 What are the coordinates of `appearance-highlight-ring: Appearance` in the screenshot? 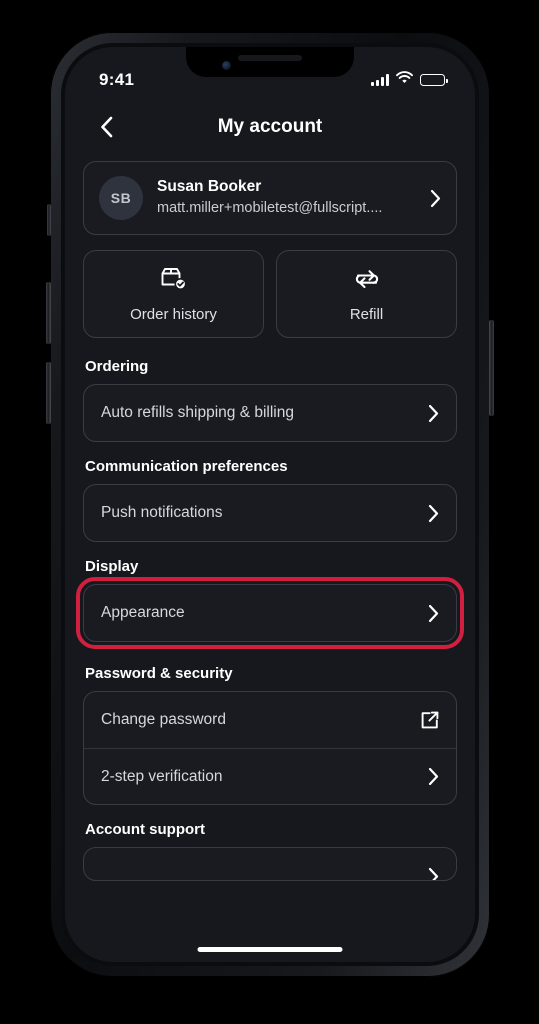 It's located at (270, 613).